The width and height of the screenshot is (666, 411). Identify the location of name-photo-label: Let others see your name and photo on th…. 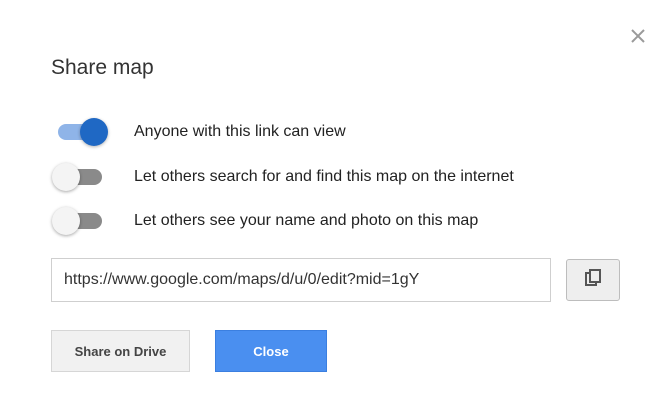
(306, 220).